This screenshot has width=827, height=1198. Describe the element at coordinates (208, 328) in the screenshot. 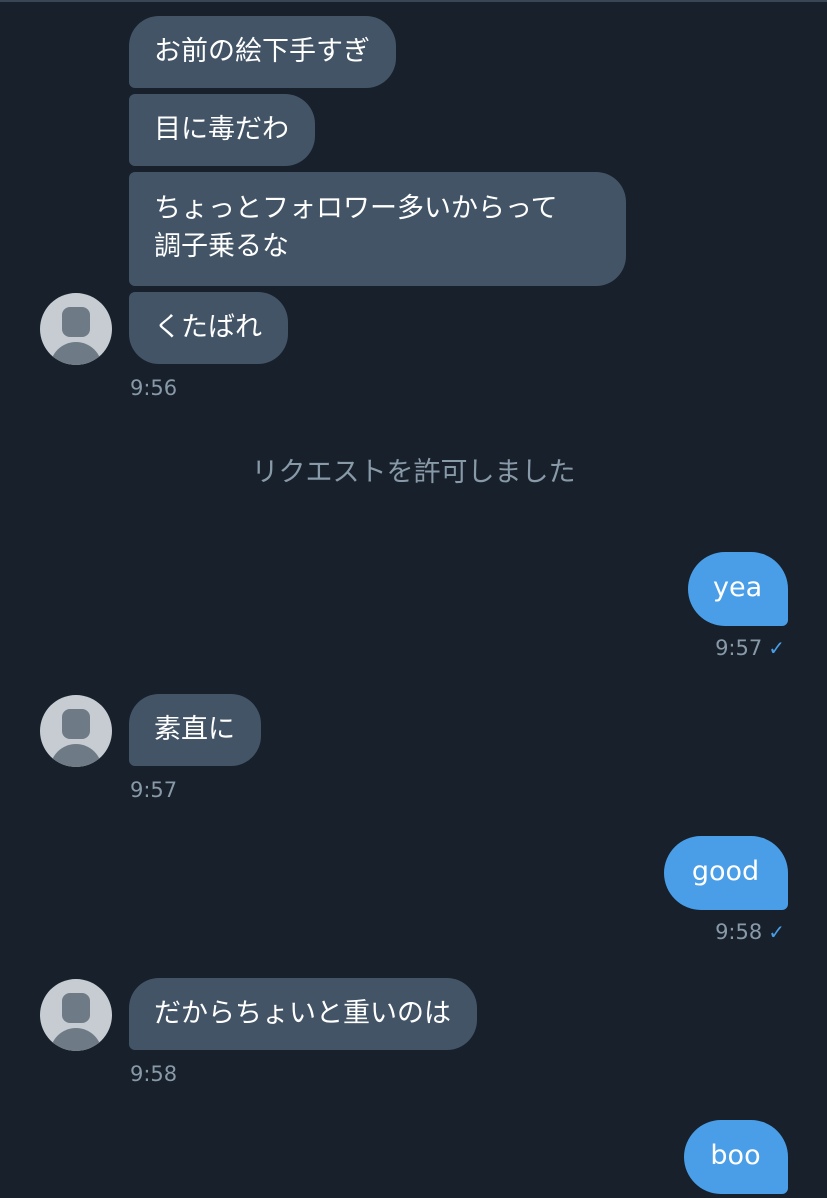

I see `incoming-message-bubble: くたばれ` at that location.